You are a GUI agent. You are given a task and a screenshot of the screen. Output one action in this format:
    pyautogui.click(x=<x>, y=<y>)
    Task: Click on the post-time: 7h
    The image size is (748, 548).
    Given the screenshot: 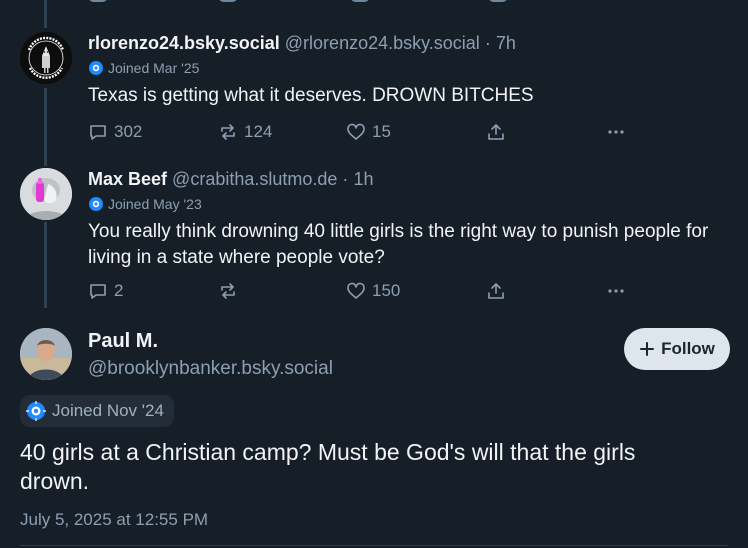 What is the action you would take?
    pyautogui.click(x=506, y=43)
    